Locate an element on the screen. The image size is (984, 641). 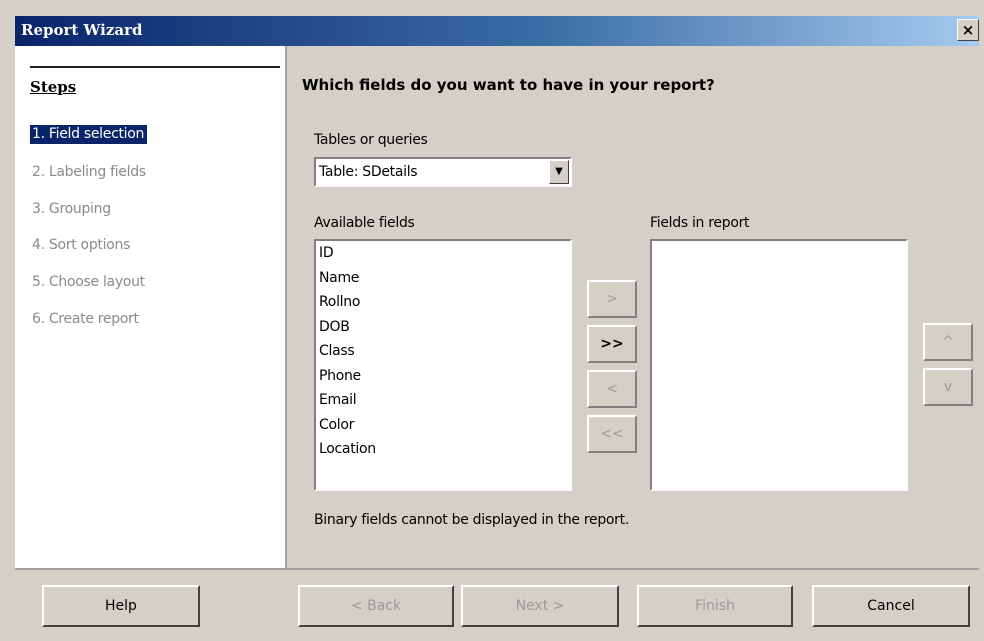
step-create-report: 6. Create report is located at coordinates (86, 319).